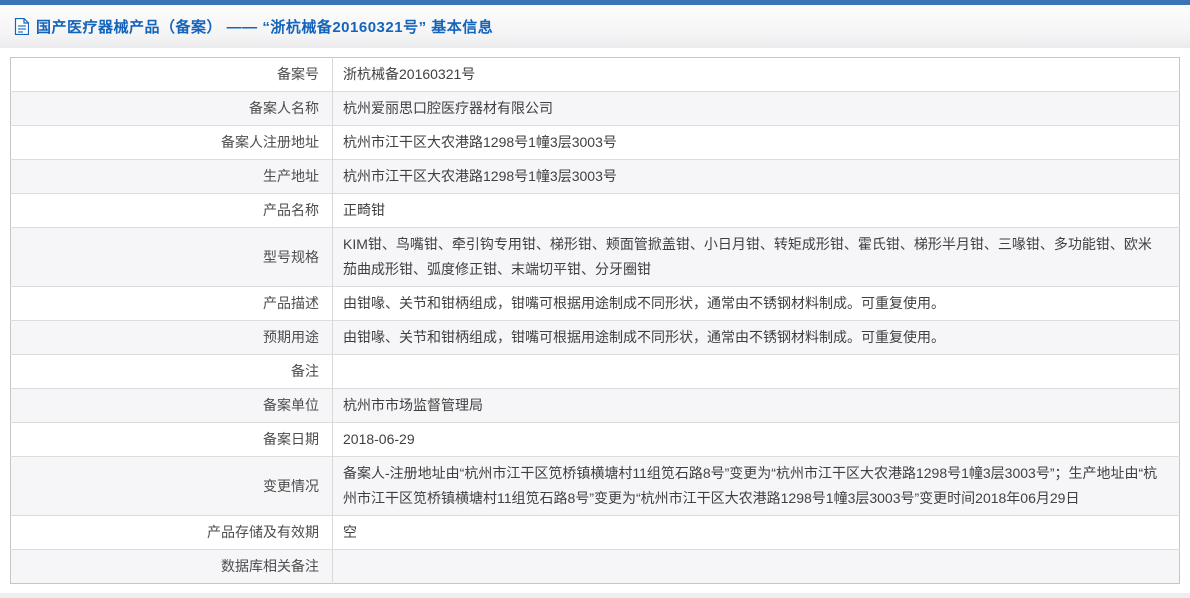 This screenshot has height=598, width=1190. I want to click on table-row: 备案号 浙杭械备20160321号, so click(595, 74).